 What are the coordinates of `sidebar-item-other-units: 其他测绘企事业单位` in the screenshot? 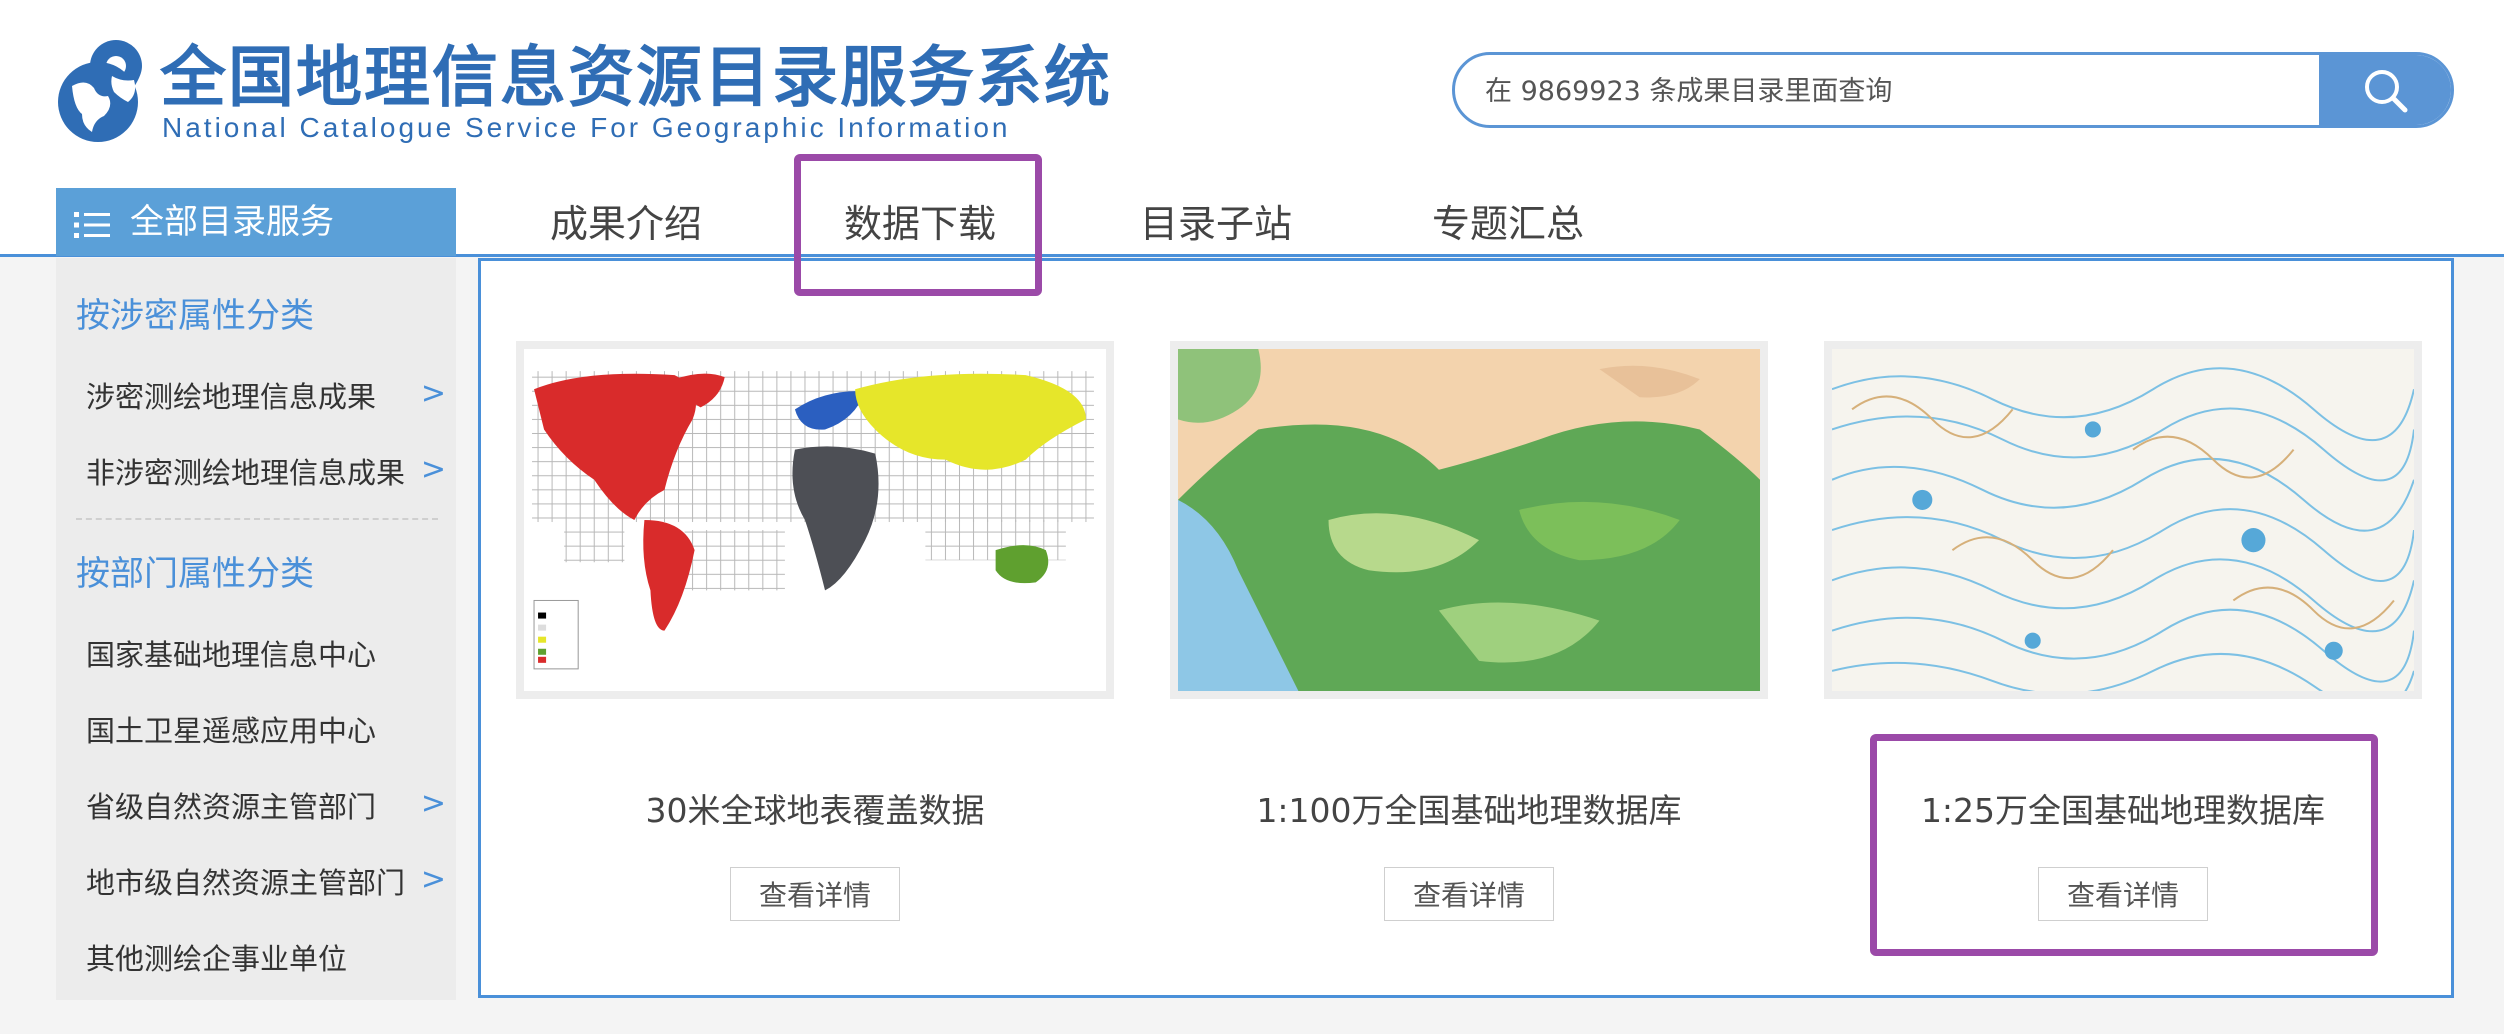 It's located at (266, 957).